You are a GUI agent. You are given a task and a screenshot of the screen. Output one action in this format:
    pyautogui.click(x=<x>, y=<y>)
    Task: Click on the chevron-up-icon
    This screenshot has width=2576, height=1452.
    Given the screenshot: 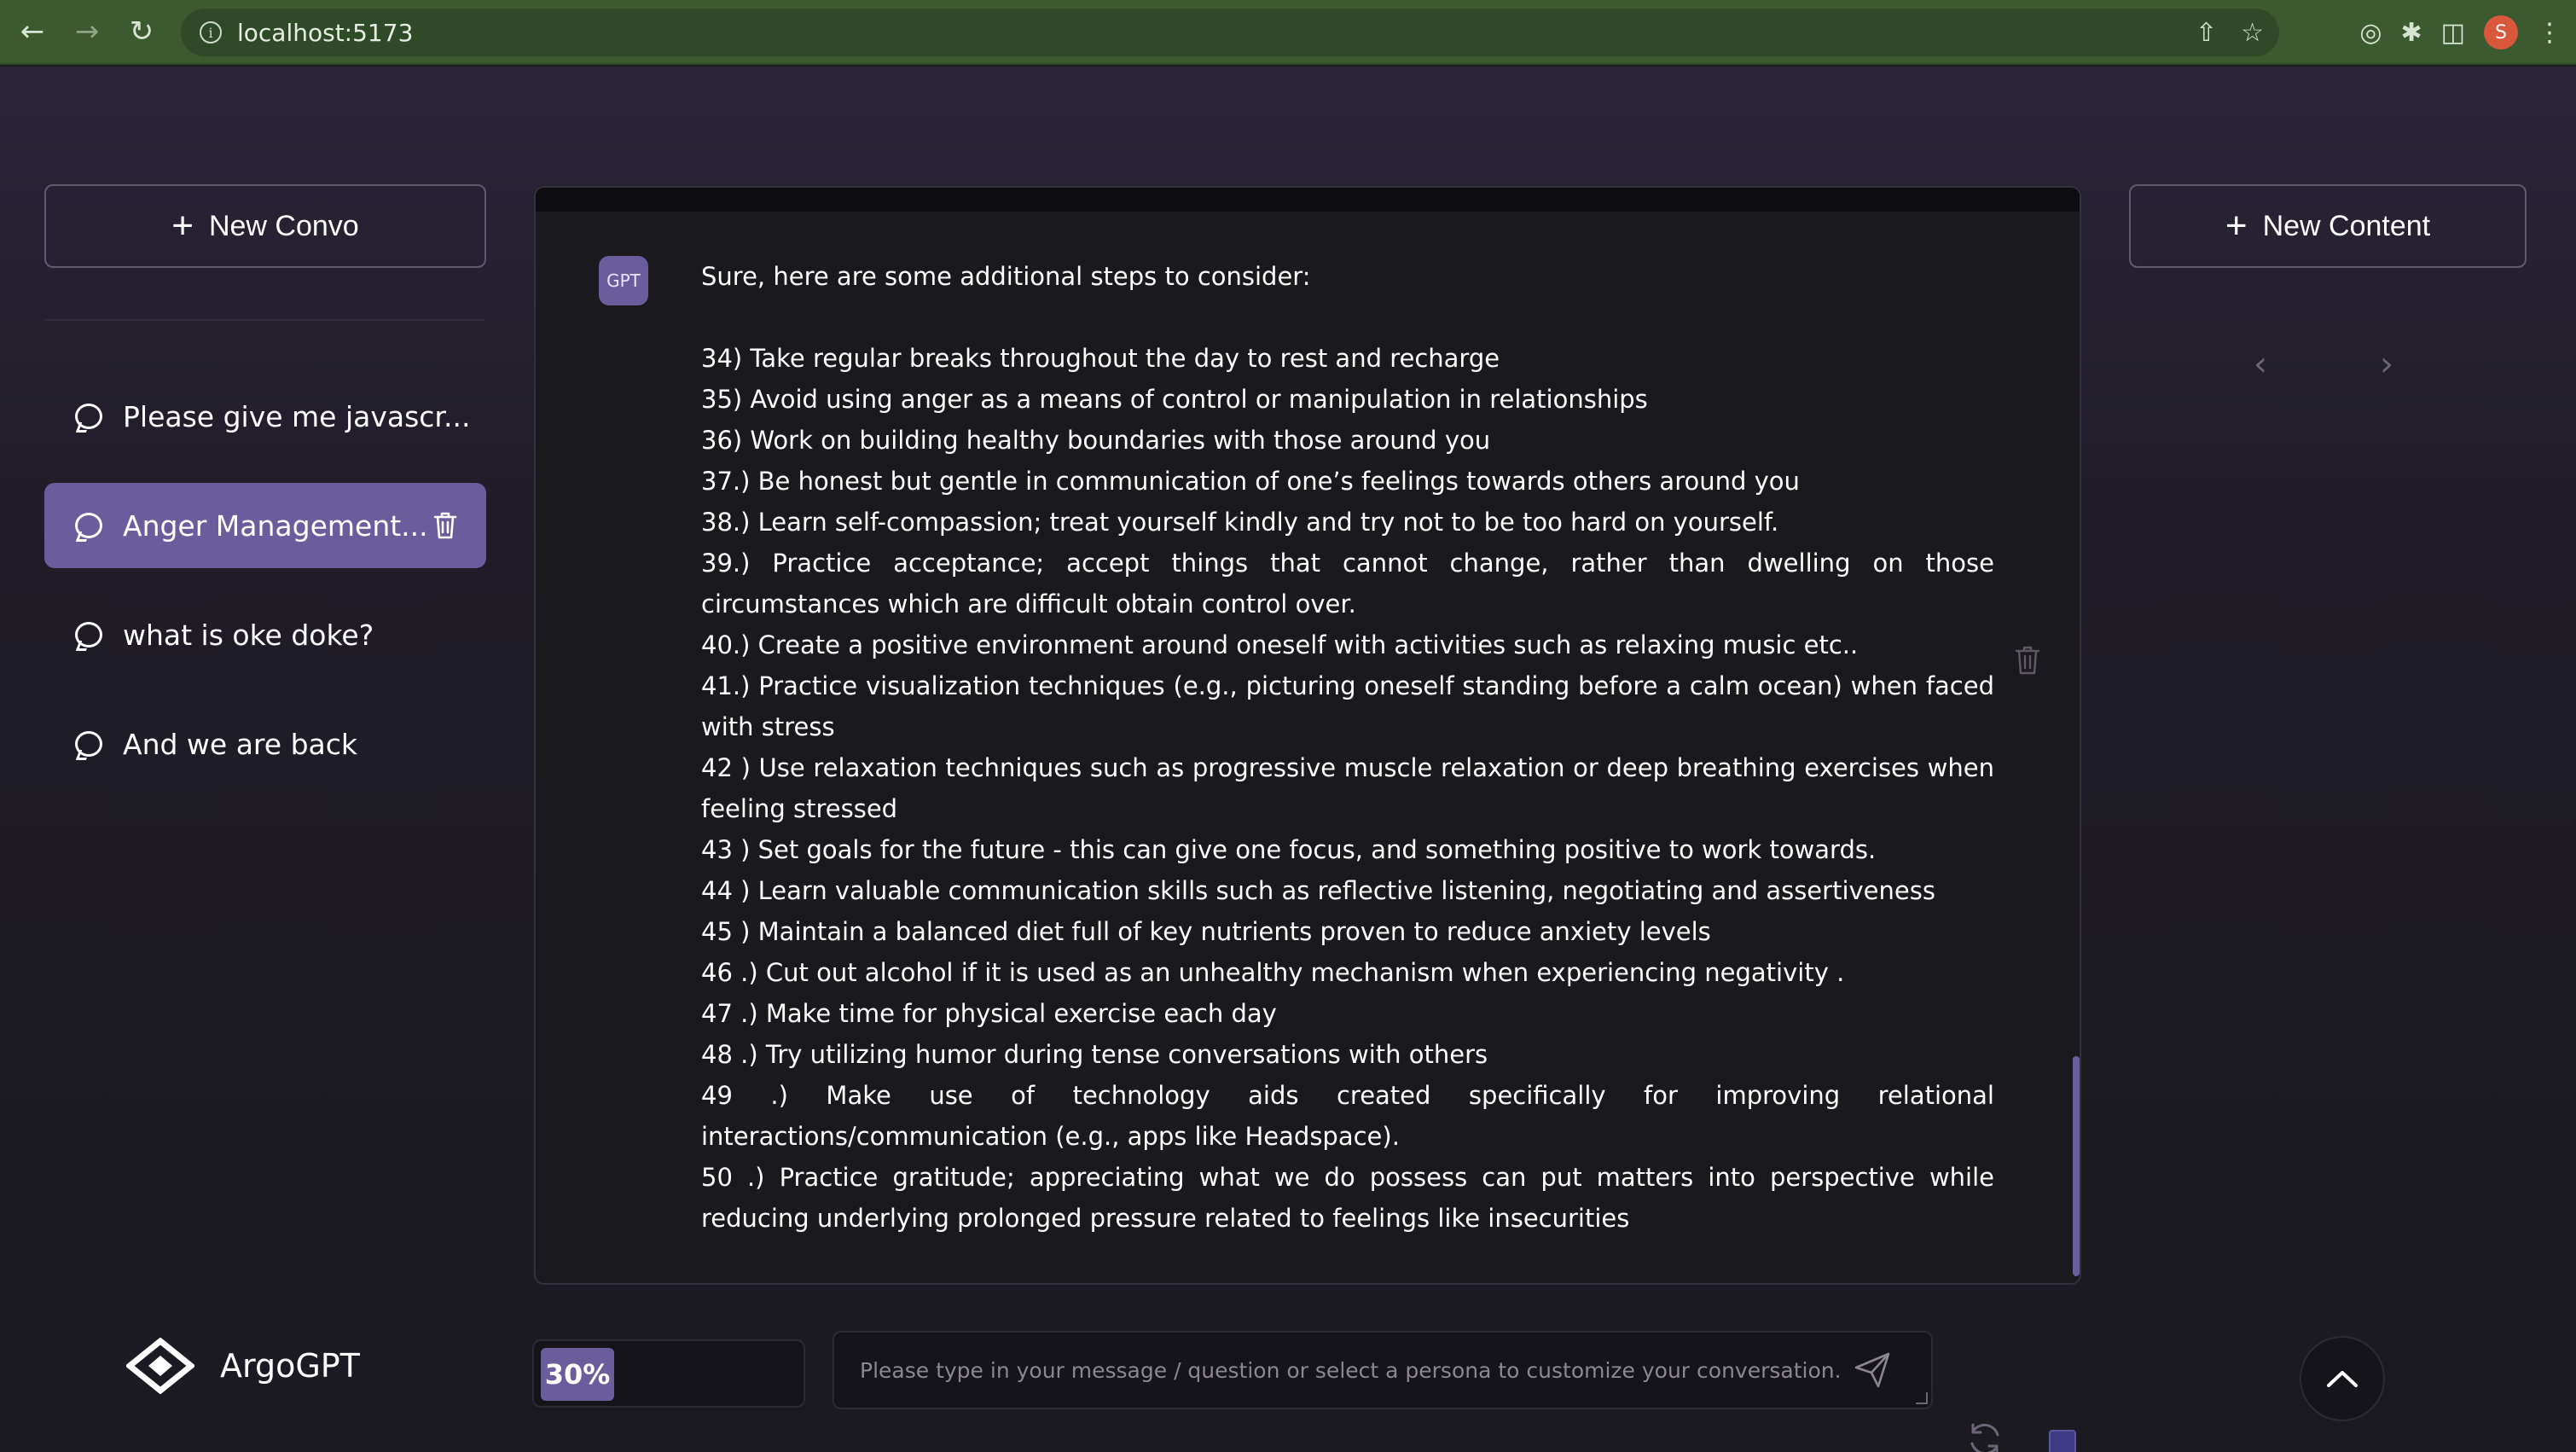 What is the action you would take?
    pyautogui.click(x=2342, y=1379)
    